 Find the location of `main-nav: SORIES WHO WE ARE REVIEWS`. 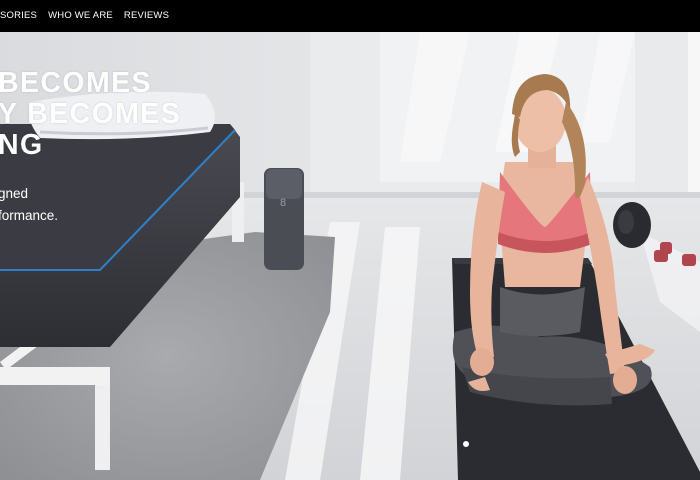

main-nav: SORIES WHO WE ARE REVIEWS is located at coordinates (84, 15).